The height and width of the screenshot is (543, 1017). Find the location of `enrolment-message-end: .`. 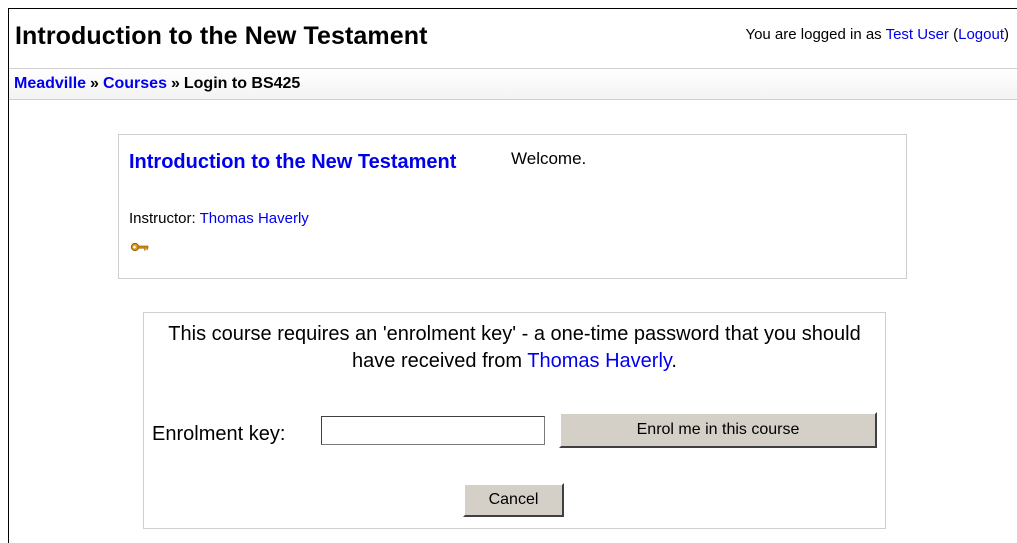

enrolment-message-end: . is located at coordinates (674, 361).